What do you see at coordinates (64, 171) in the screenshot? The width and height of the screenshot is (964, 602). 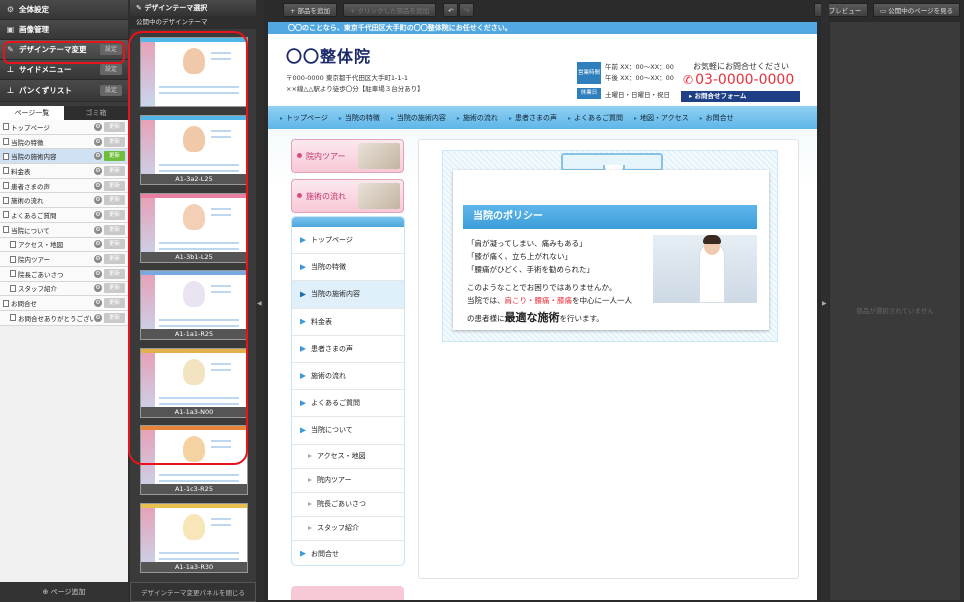 I see `page-row: 料金表 ⚙ 更新` at bounding box center [64, 171].